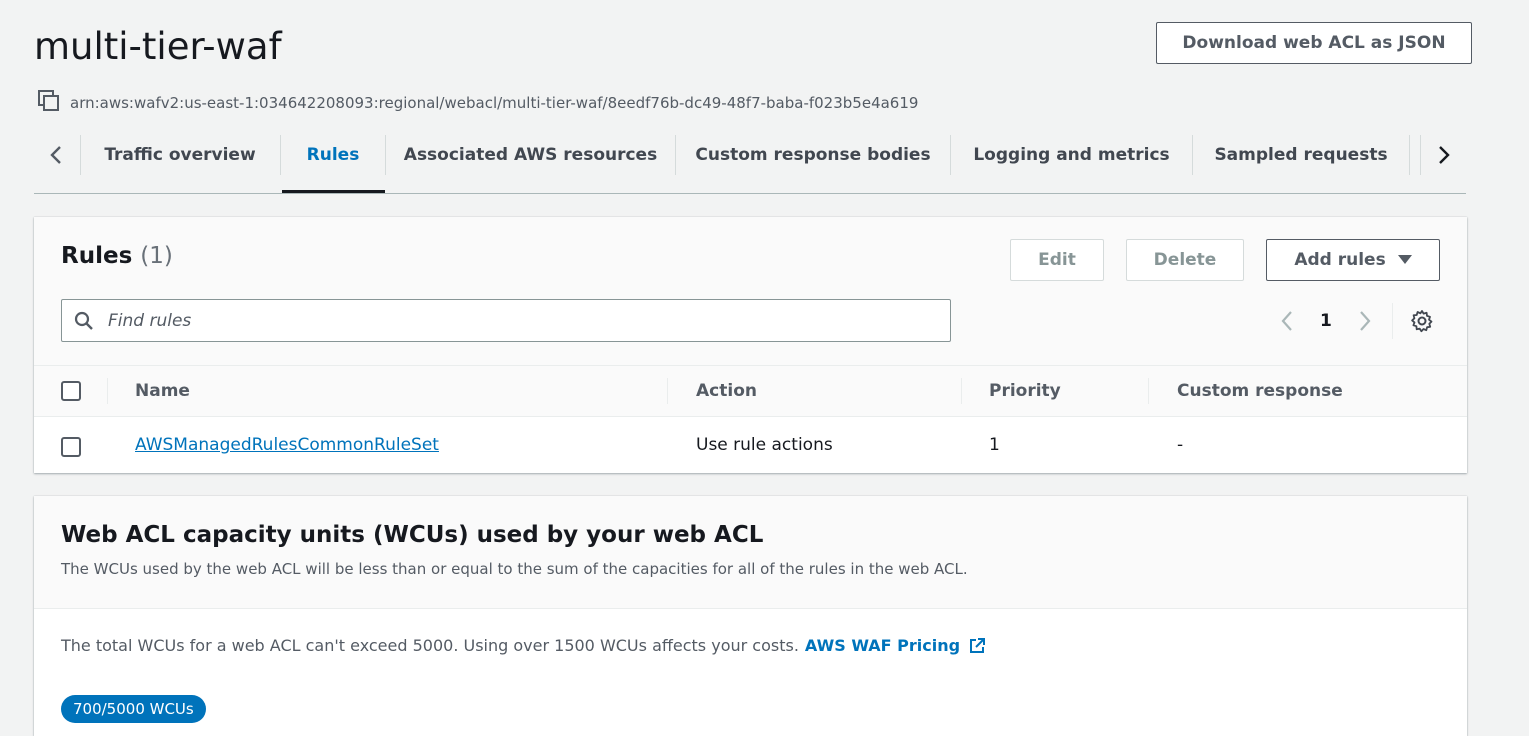 This screenshot has width=1529, height=736. What do you see at coordinates (1340, 260) in the screenshot?
I see `add-rules-label: Add rules` at bounding box center [1340, 260].